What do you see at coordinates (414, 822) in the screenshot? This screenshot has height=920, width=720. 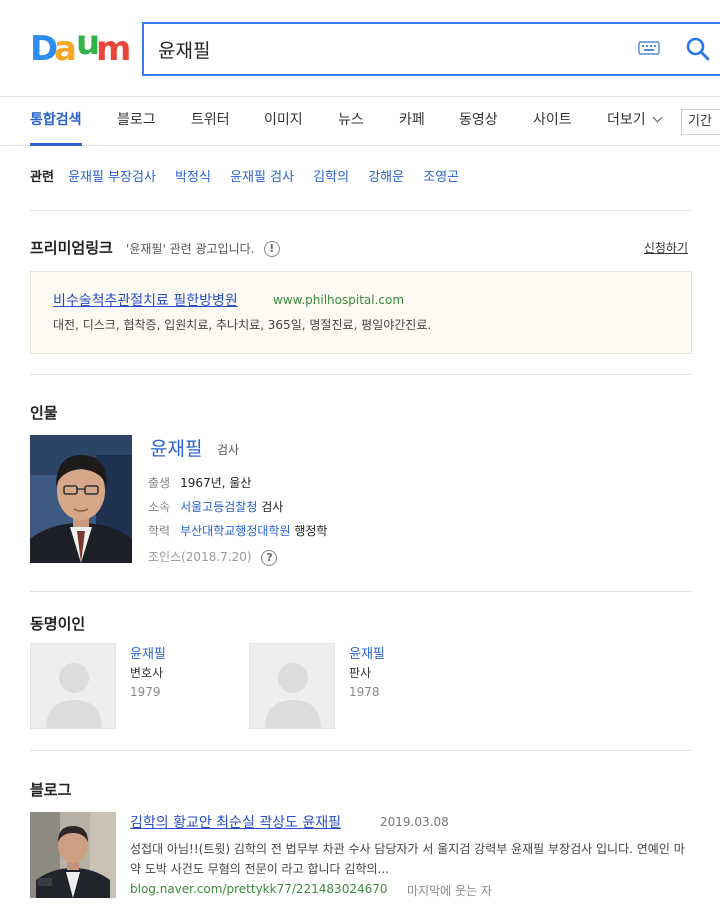 I see `blog-date: 2019.03.08` at bounding box center [414, 822].